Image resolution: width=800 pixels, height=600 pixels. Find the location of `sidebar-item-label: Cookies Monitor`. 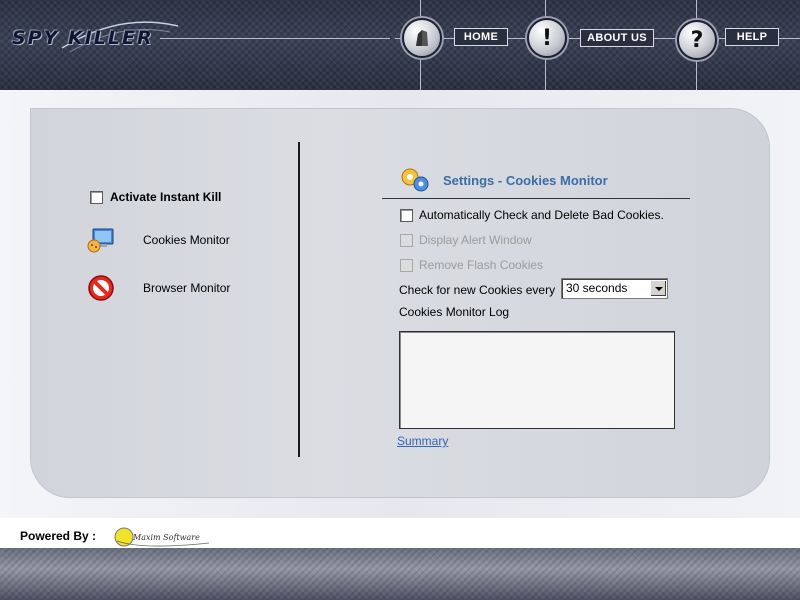

sidebar-item-label: Cookies Monitor is located at coordinates (186, 240).